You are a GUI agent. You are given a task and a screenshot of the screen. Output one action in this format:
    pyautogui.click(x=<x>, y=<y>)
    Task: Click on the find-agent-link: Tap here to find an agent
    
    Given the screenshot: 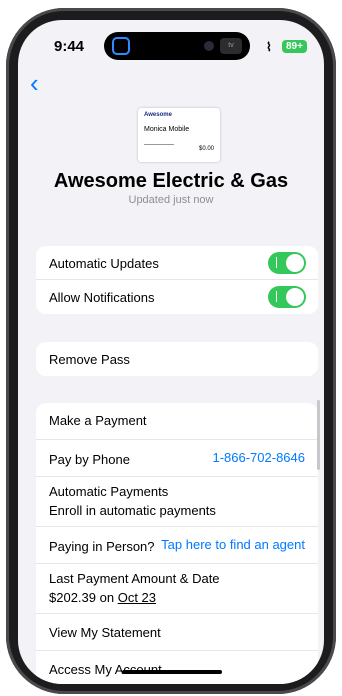 What is the action you would take?
    pyautogui.click(x=233, y=544)
    